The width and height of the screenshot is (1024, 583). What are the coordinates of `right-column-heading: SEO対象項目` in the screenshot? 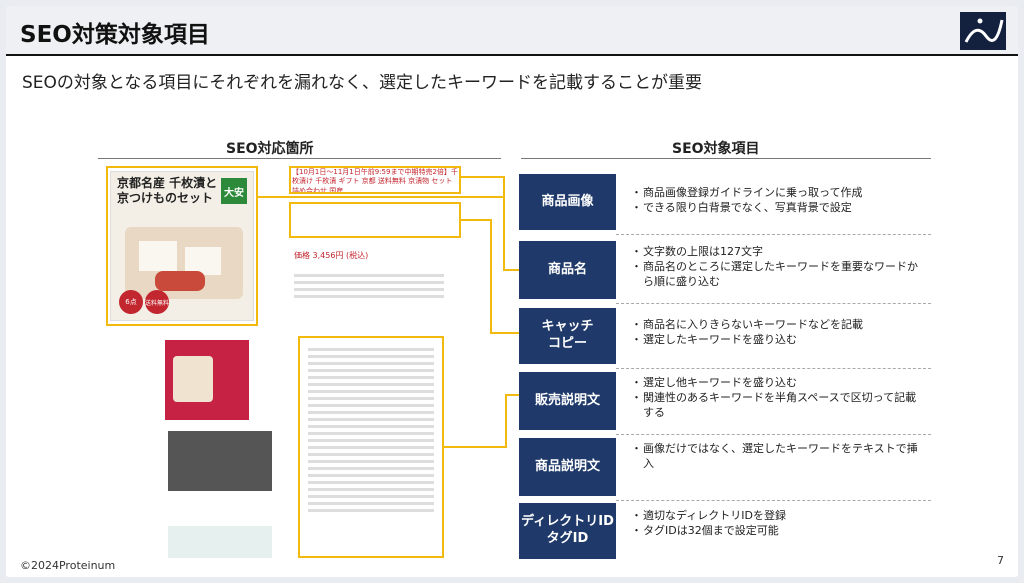 It's located at (716, 149).